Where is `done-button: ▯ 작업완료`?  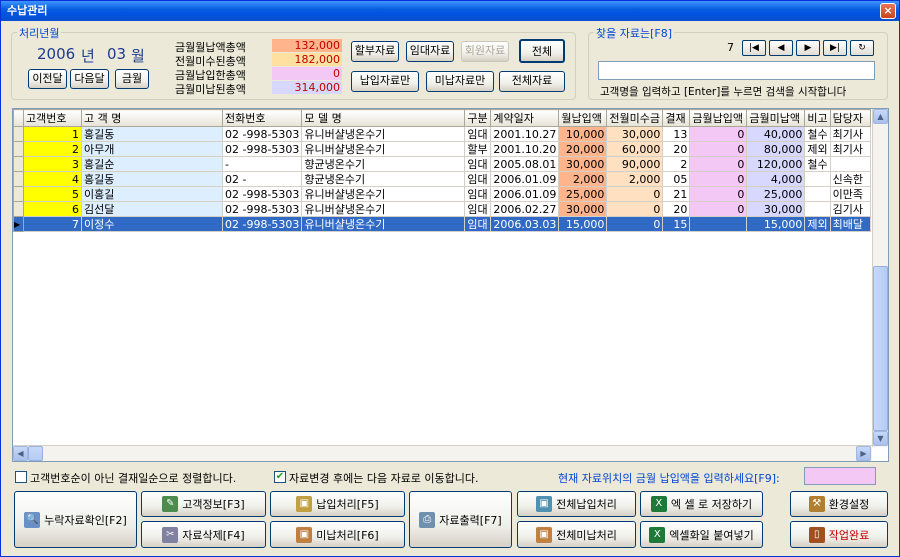 done-button: ▯ 작업완료 is located at coordinates (839, 534).